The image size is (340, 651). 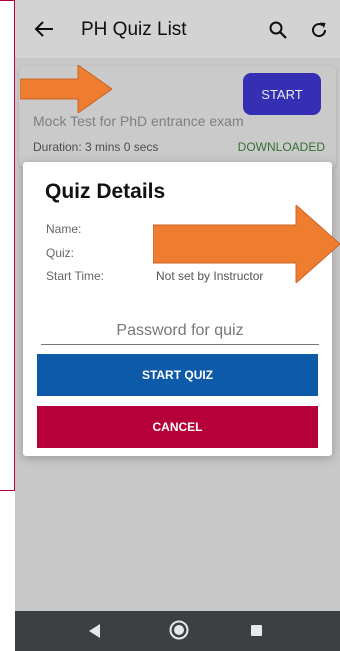 I want to click on dialog-title: Quiz Details, so click(x=105, y=191).